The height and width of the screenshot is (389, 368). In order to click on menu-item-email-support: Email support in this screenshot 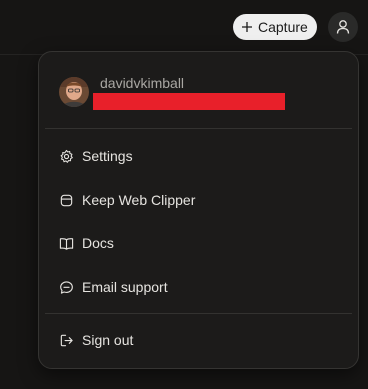, I will do `click(198, 287)`.